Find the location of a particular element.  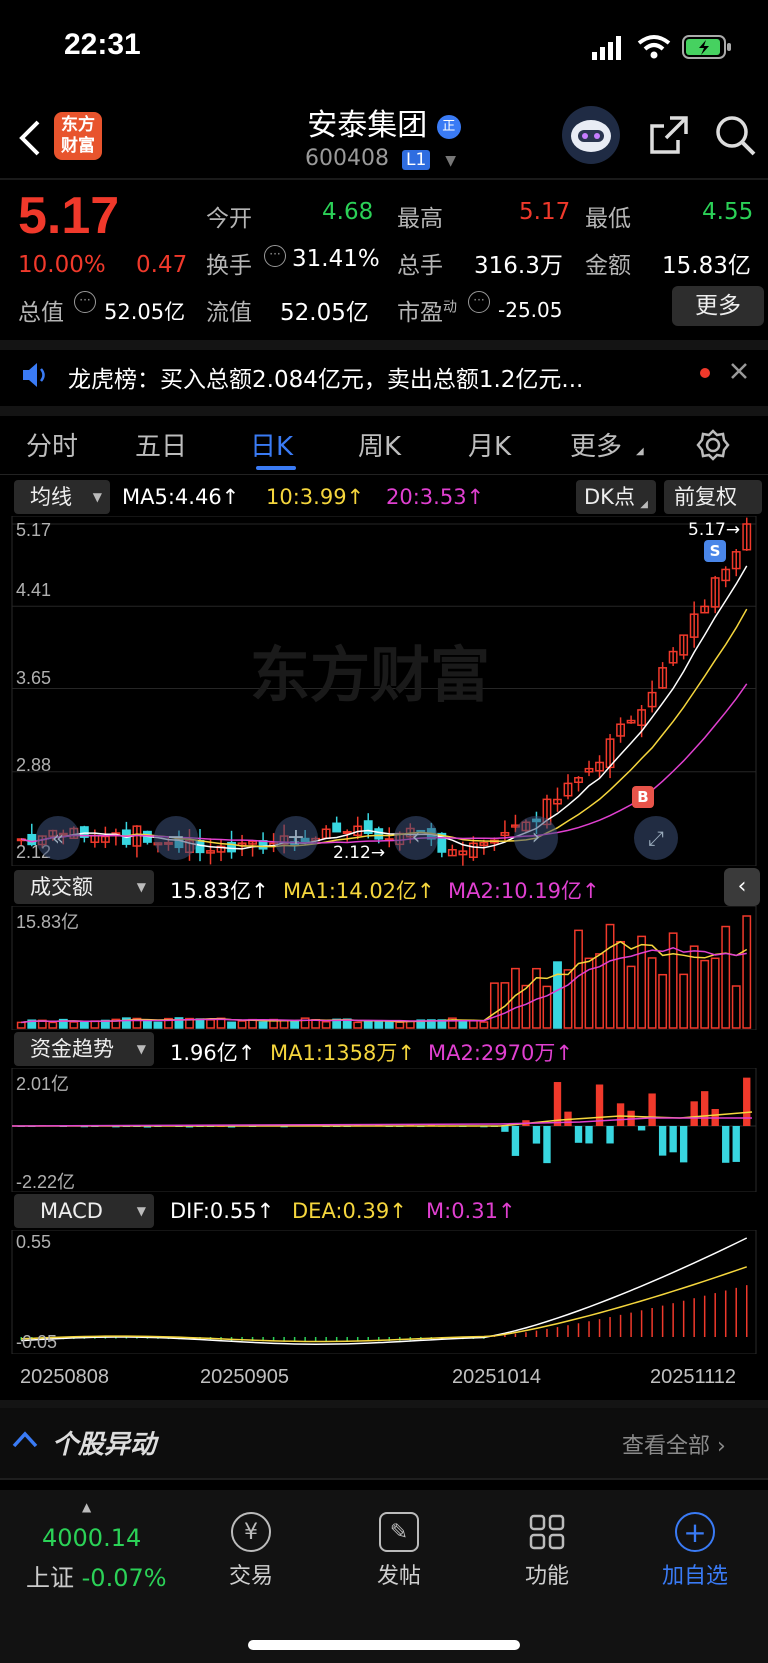

wifi-icon is located at coordinates (654, 49).